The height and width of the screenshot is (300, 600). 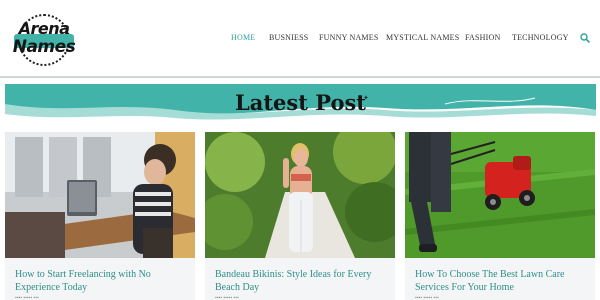 What do you see at coordinates (100, 195) in the screenshot?
I see `post-image-freelancer` at bounding box center [100, 195].